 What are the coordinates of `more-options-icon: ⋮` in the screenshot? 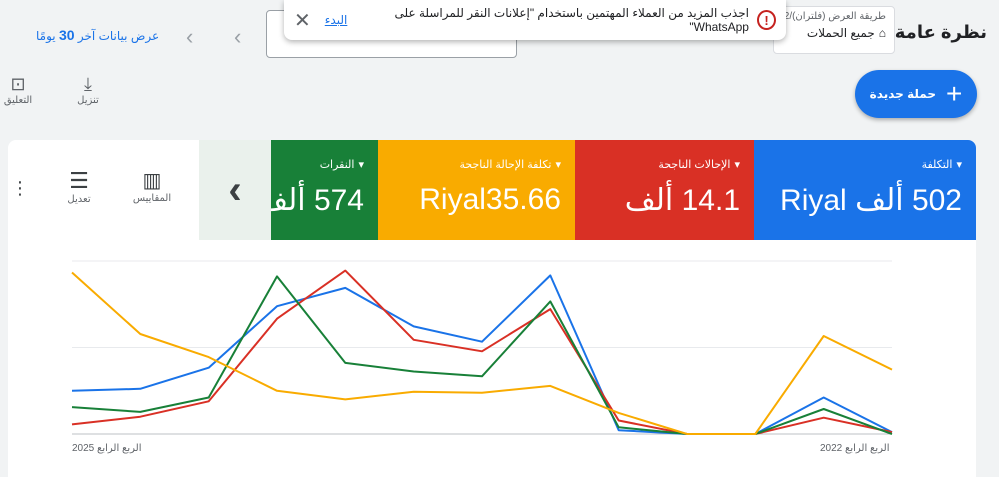 It's located at (20, 188).